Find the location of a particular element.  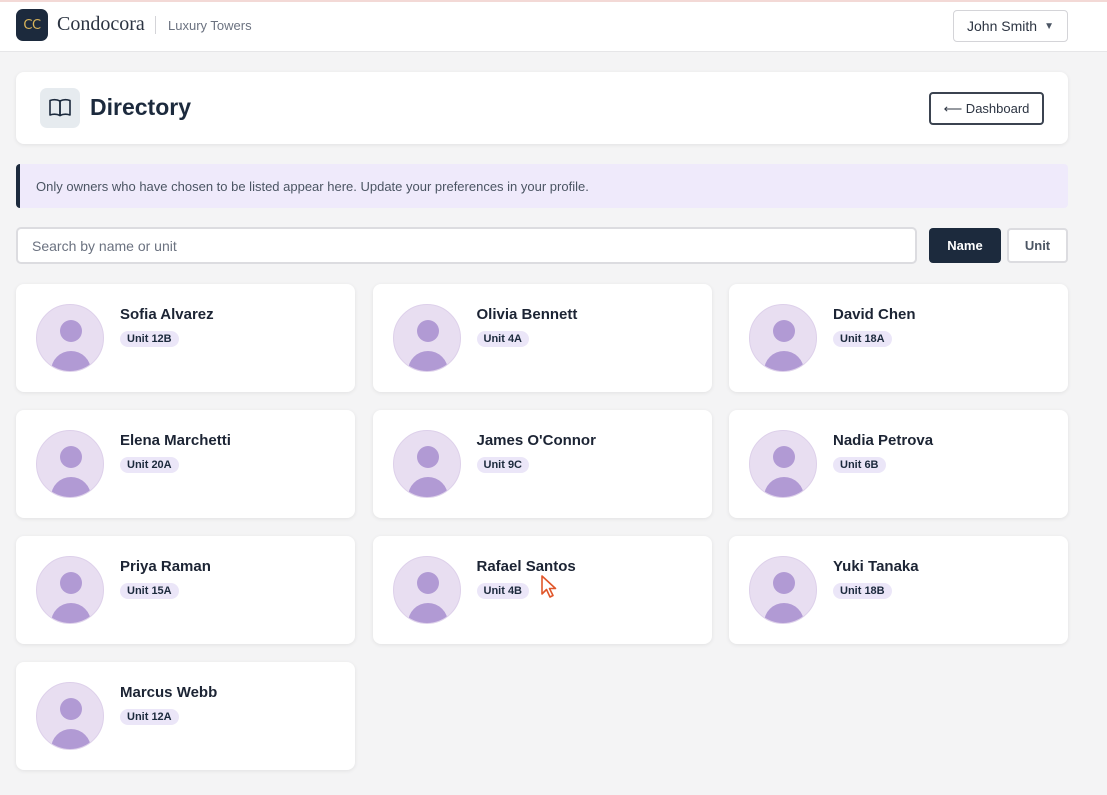

page-title: Directory is located at coordinates (140, 107).